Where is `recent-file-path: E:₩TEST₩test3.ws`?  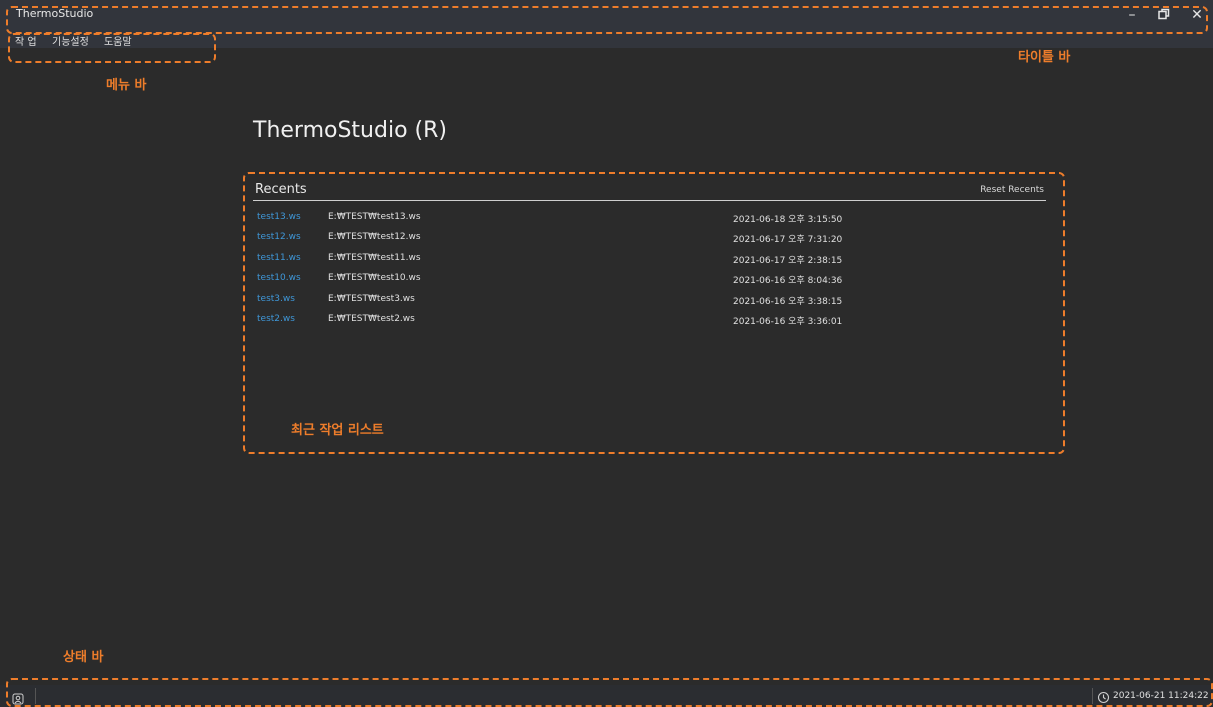
recent-file-path: E:₩TEST₩test3.ws is located at coordinates (371, 298).